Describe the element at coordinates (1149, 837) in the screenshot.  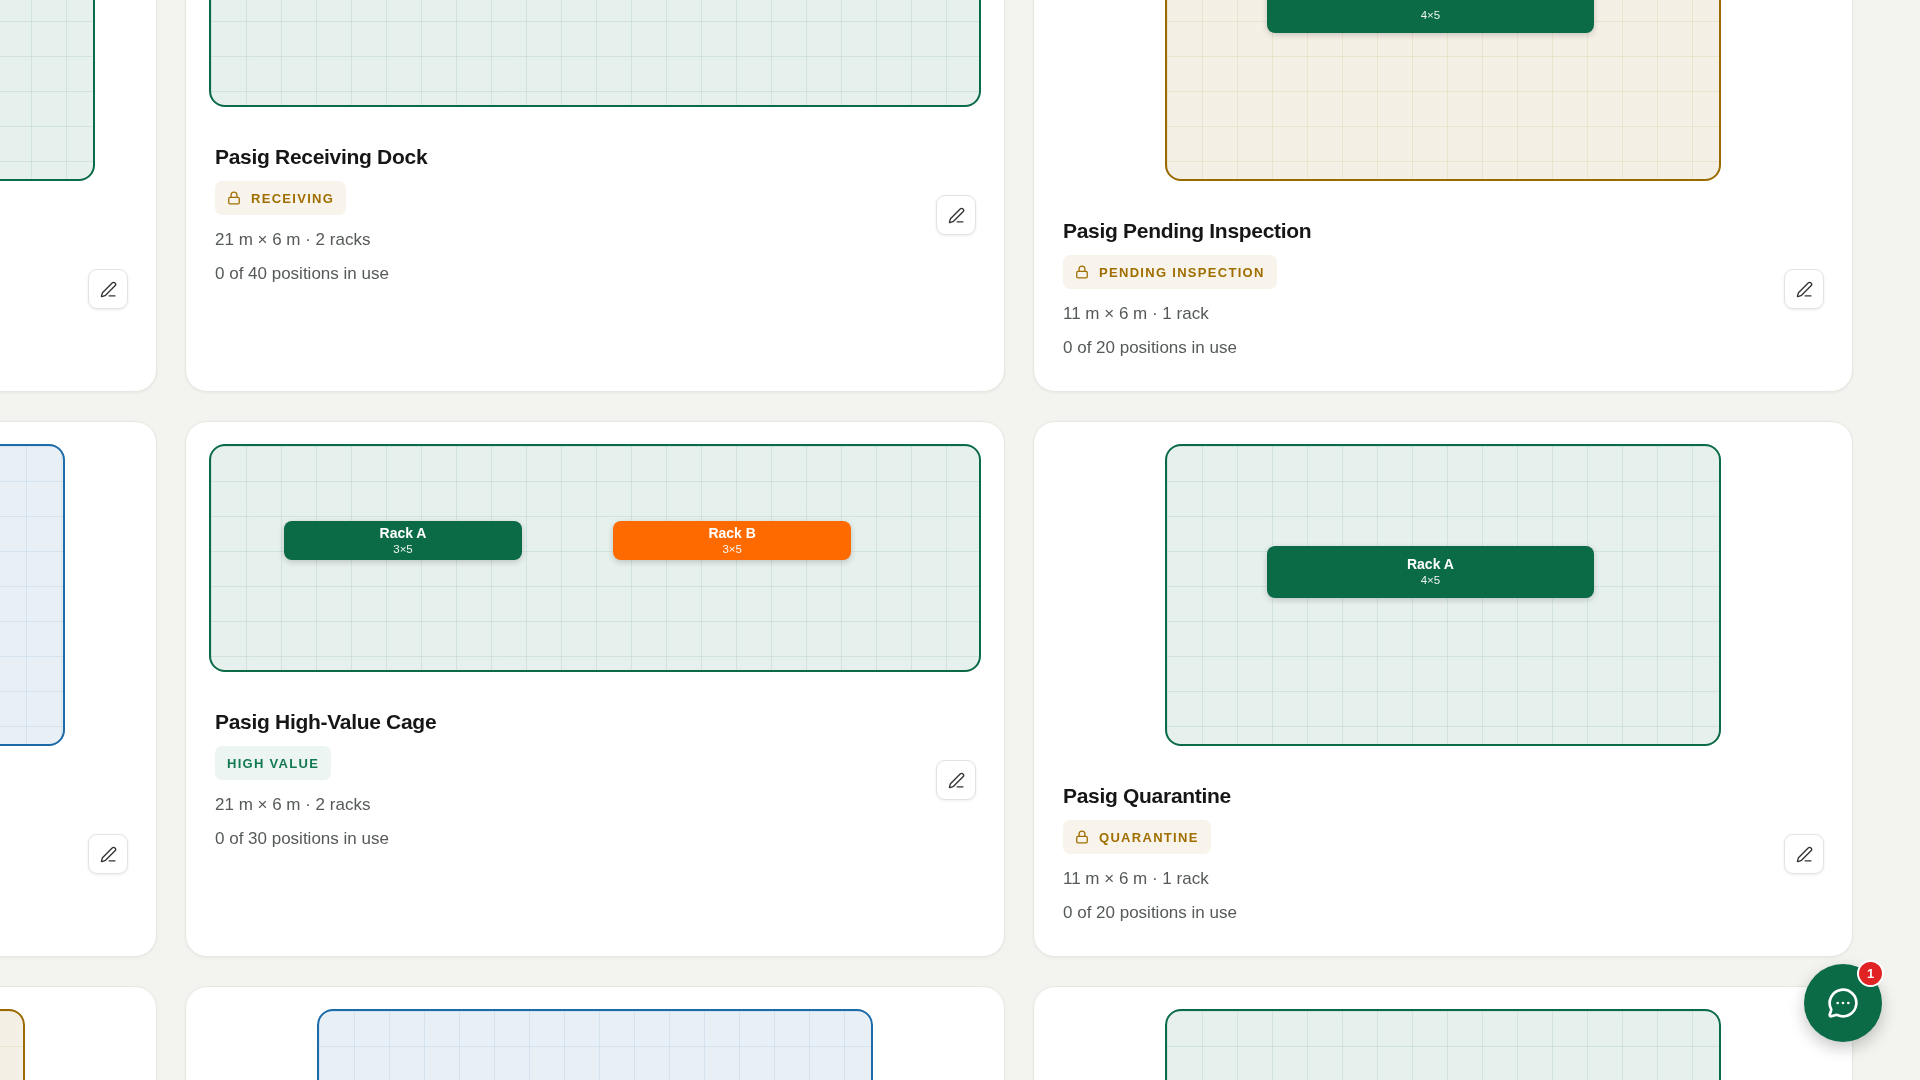
I see `status-label: QUARANTINE` at that location.